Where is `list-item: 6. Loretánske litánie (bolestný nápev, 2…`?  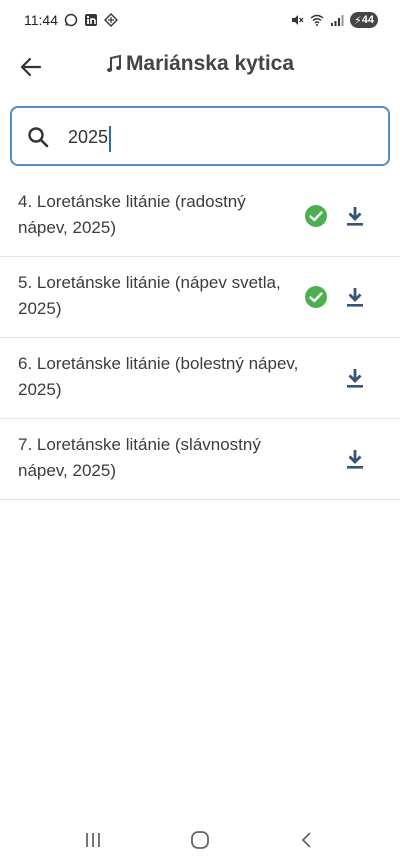 list-item: 6. Loretánske litánie (bolestný nápev, 2… is located at coordinates (200, 378).